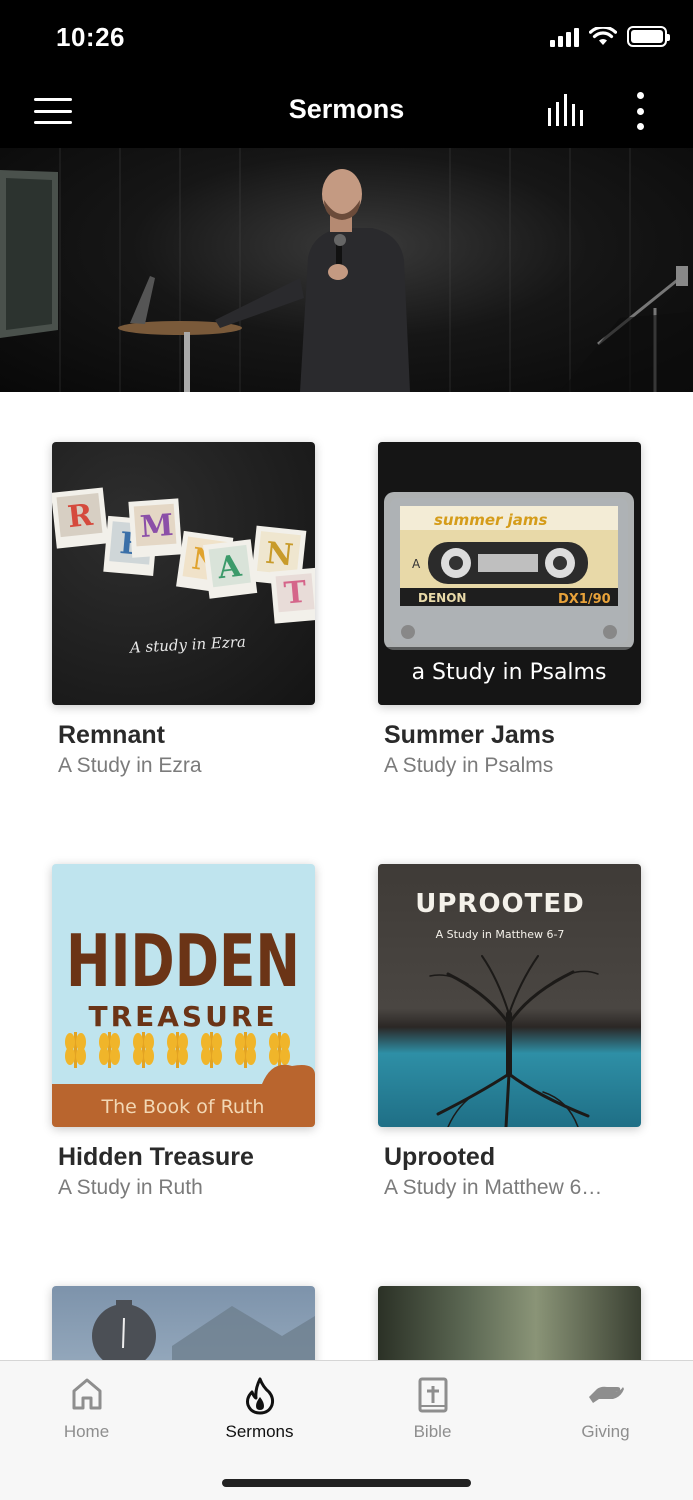 This screenshot has height=1500, width=693. Describe the element at coordinates (111, 735) in the screenshot. I see `series-title: Remnant` at that location.